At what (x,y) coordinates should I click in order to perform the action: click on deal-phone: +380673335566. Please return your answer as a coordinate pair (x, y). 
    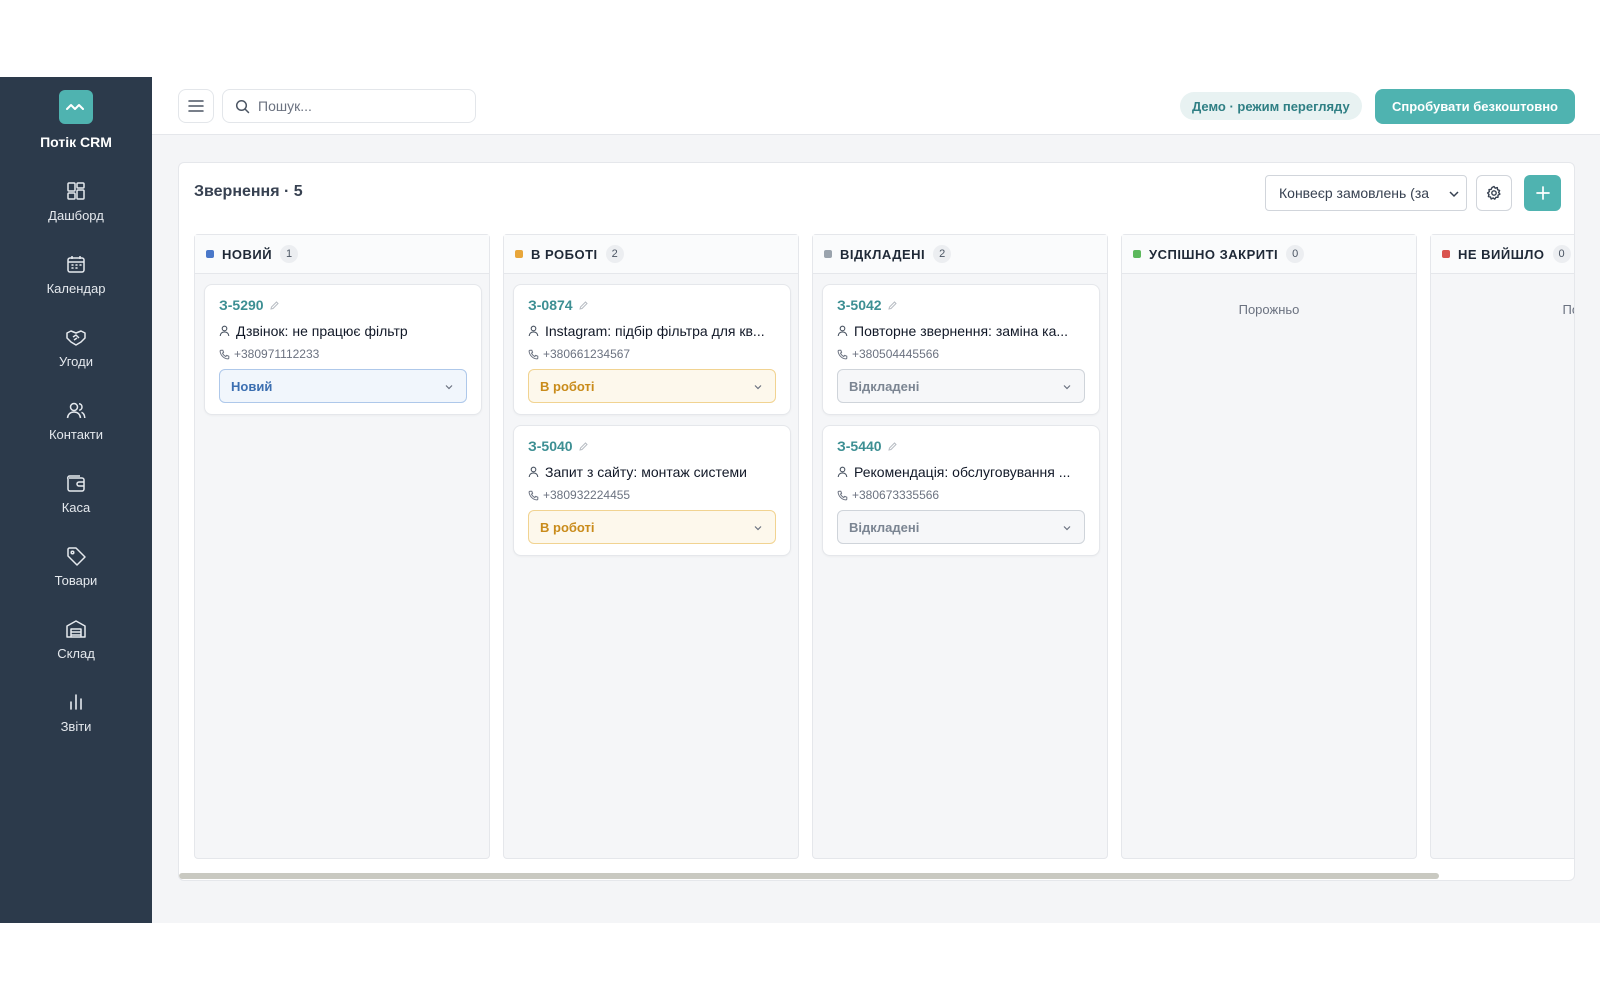
    Looking at the image, I should click on (888, 495).